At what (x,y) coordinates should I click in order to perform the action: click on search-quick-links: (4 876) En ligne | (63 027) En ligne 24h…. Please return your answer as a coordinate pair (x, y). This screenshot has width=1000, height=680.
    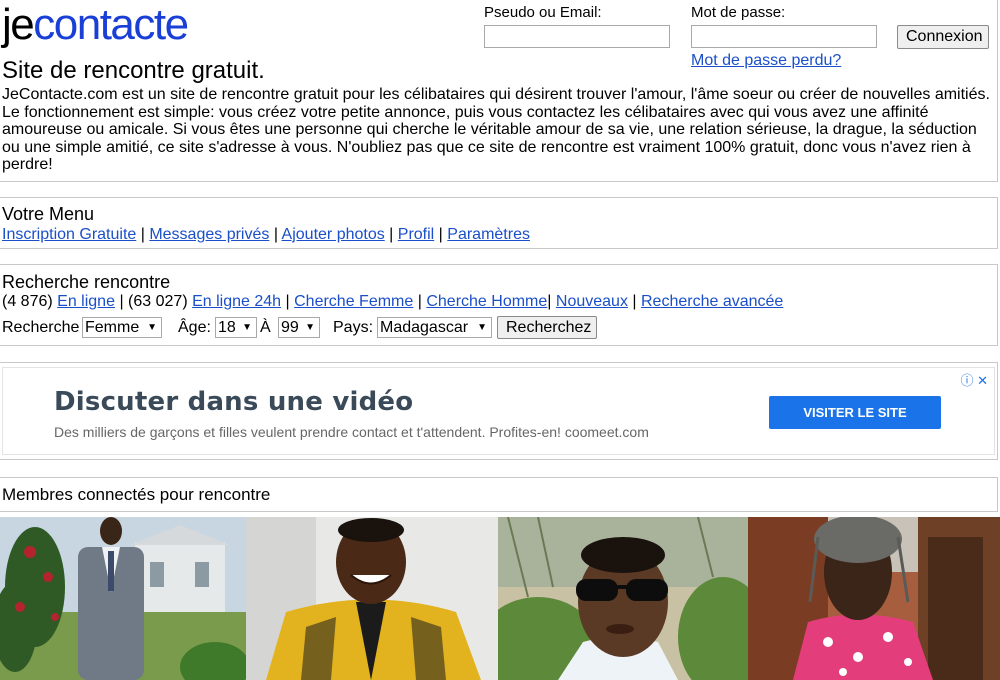
    Looking at the image, I should click on (393, 301).